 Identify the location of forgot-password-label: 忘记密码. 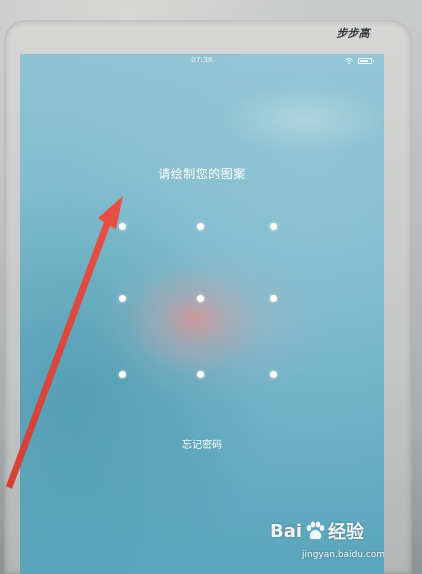
(202, 445).